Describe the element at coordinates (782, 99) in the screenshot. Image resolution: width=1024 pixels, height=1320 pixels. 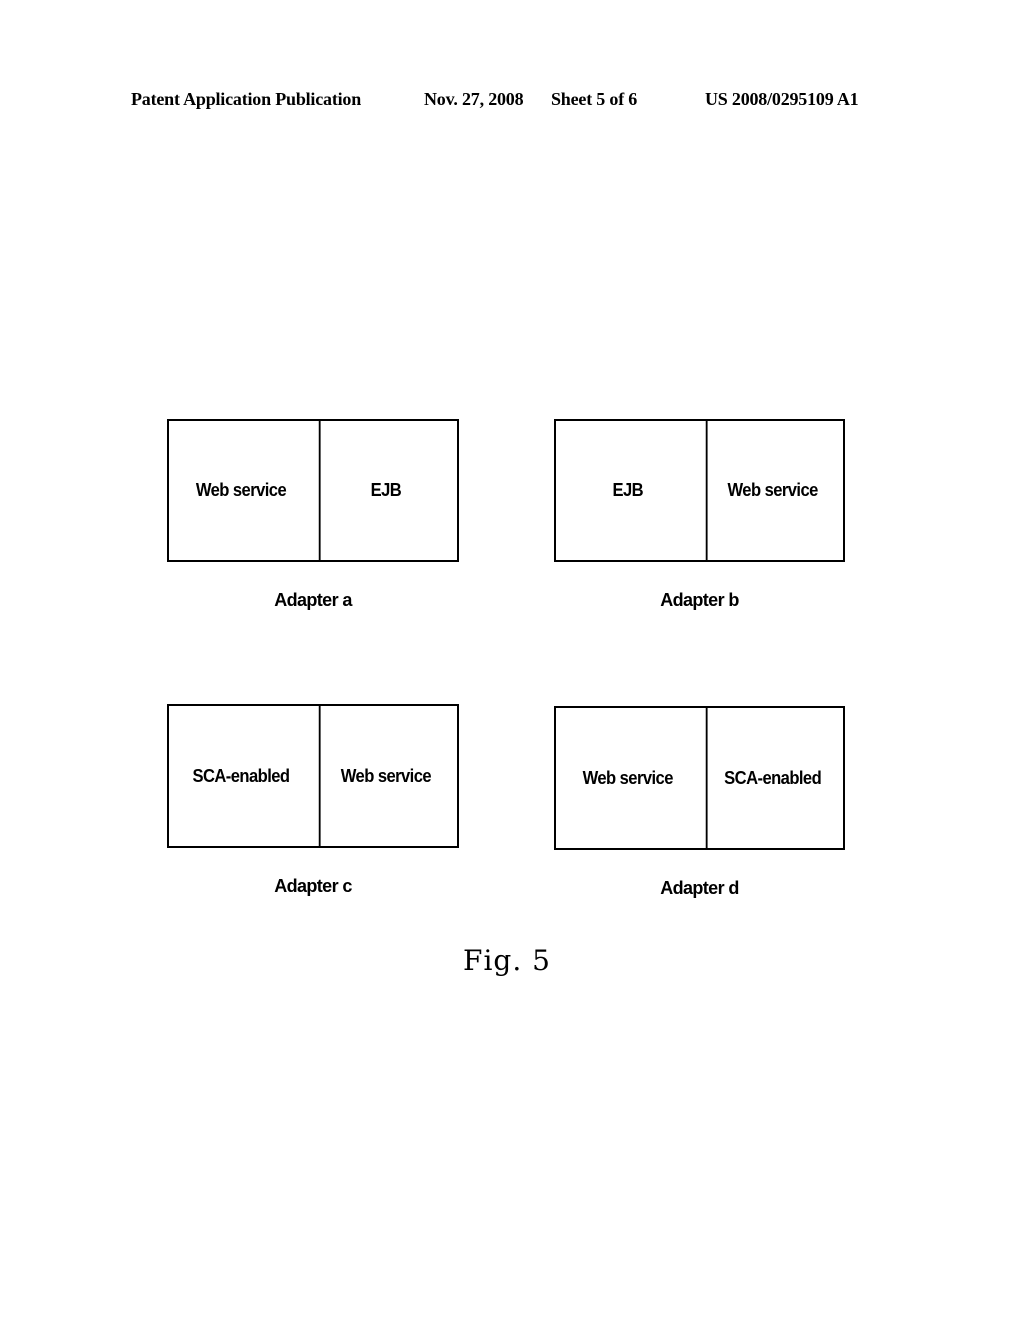
I see `publication-number: US 2008/0295109 A1` at that location.